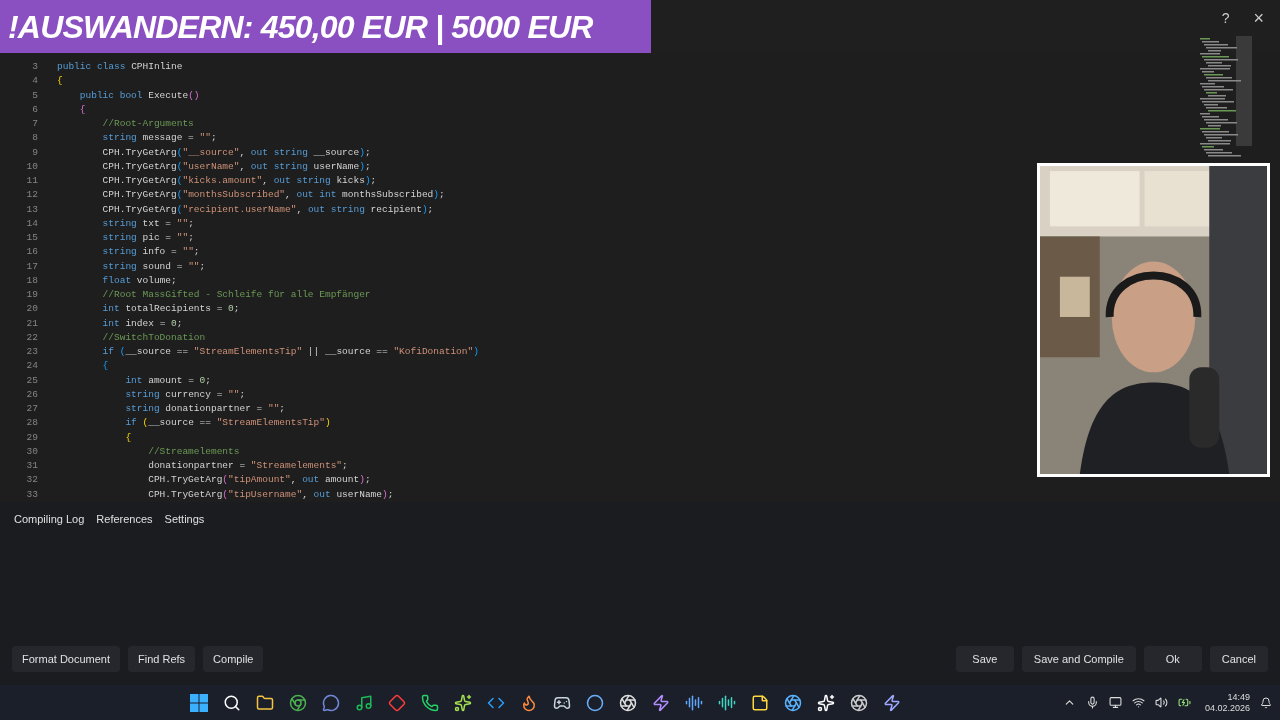  Describe the element at coordinates (1172, 659) in the screenshot. I see `dialog-button: Ok` at that location.